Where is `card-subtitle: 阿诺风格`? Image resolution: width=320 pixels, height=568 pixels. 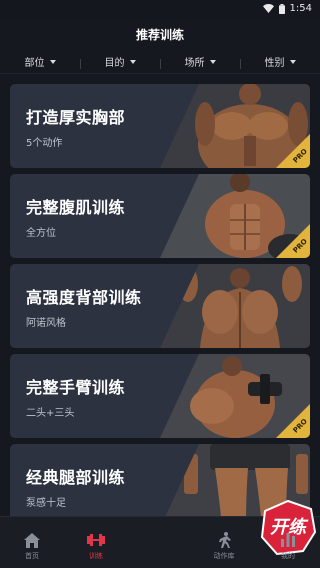
card-subtitle: 阿诺风格 is located at coordinates (46, 323).